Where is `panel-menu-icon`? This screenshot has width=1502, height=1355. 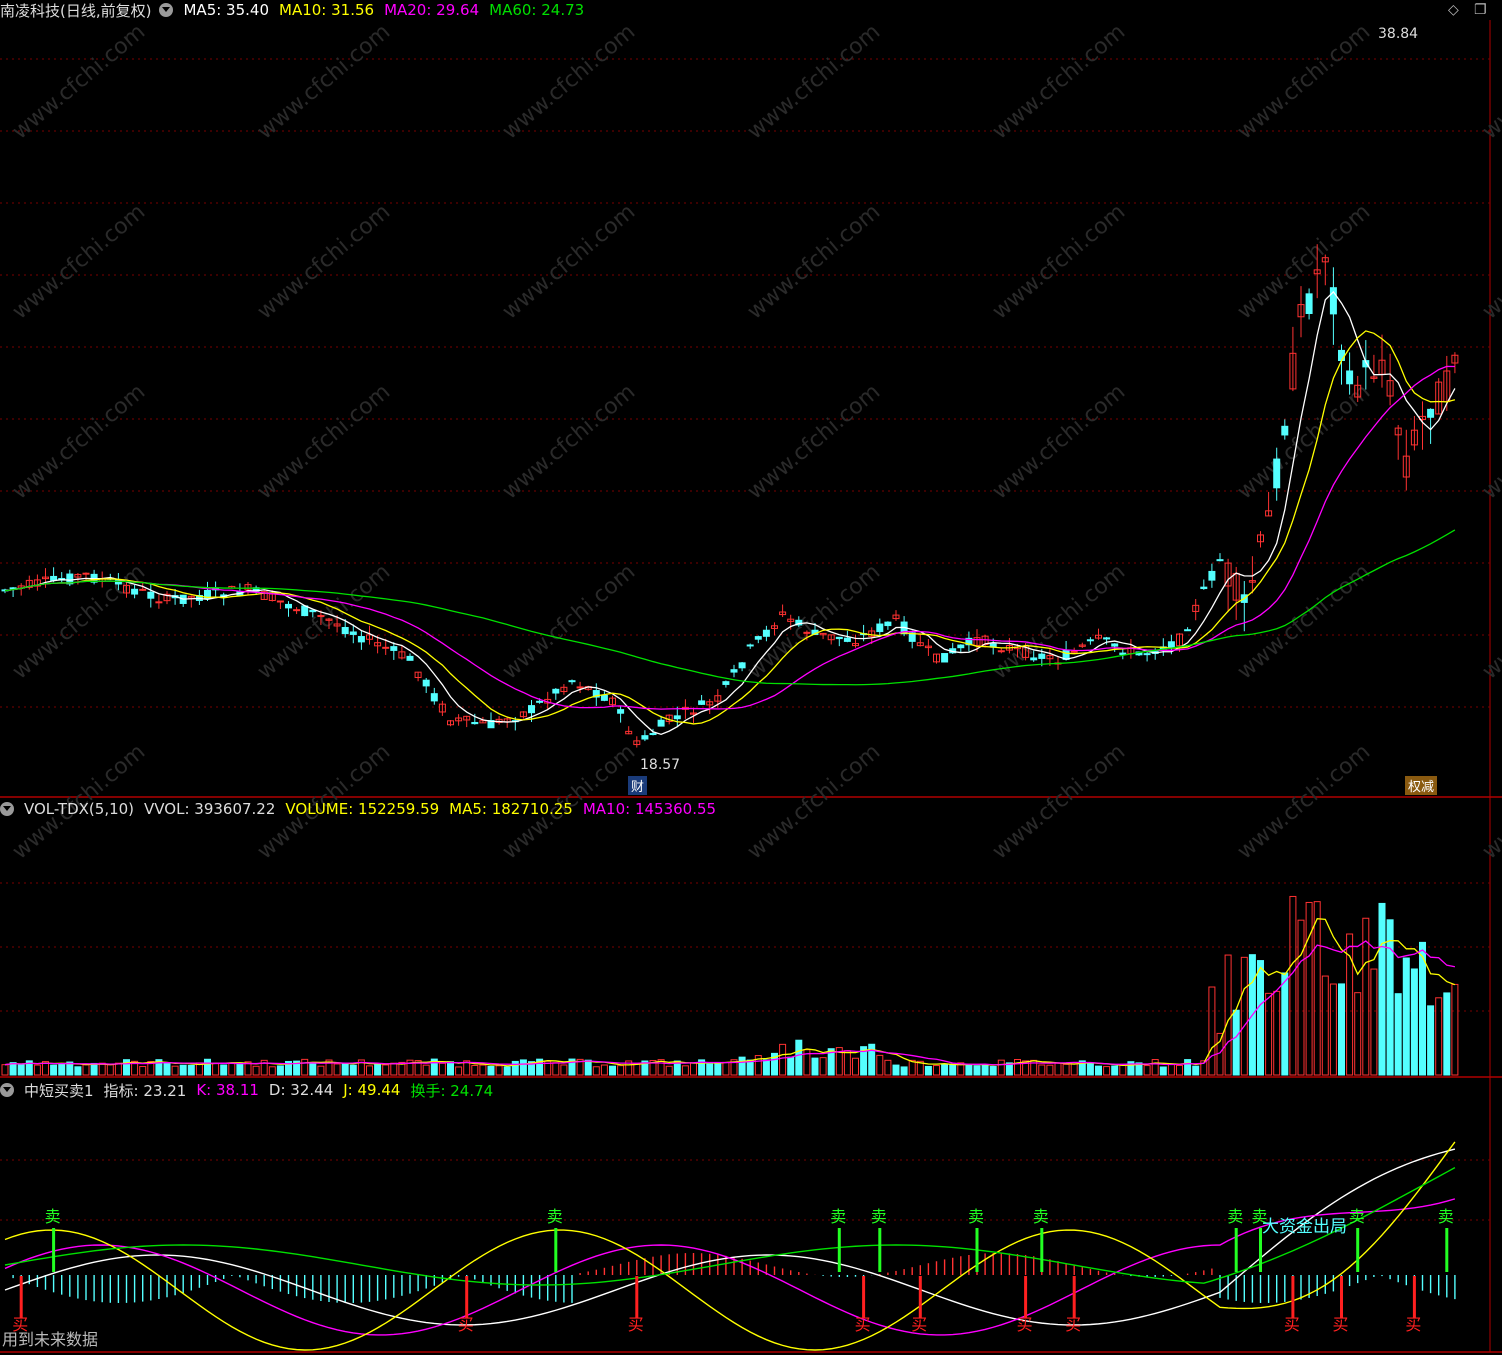
panel-menu-icon is located at coordinates (166, 10).